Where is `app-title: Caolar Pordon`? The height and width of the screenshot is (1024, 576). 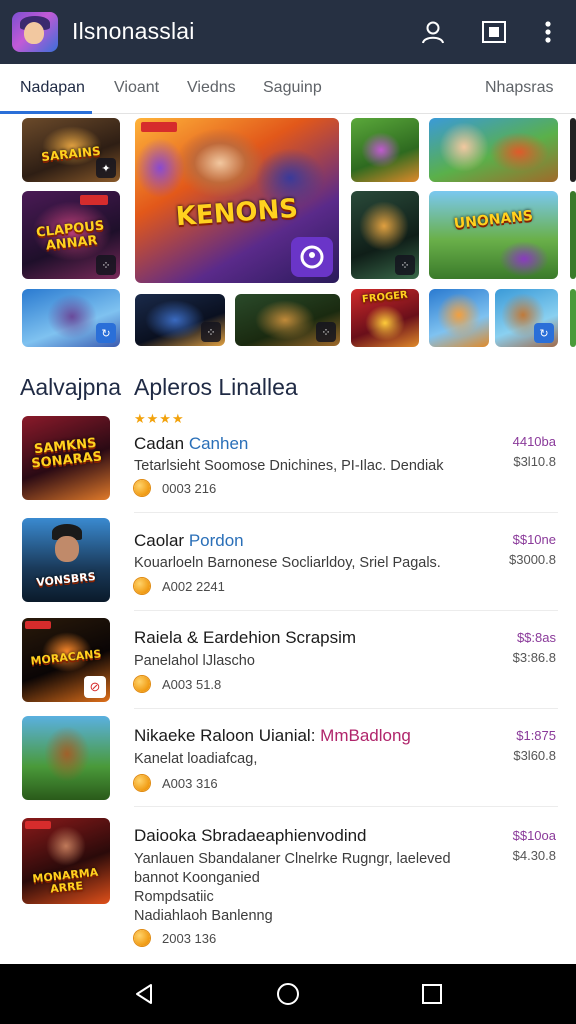 app-title: Caolar Pordon is located at coordinates (189, 540).